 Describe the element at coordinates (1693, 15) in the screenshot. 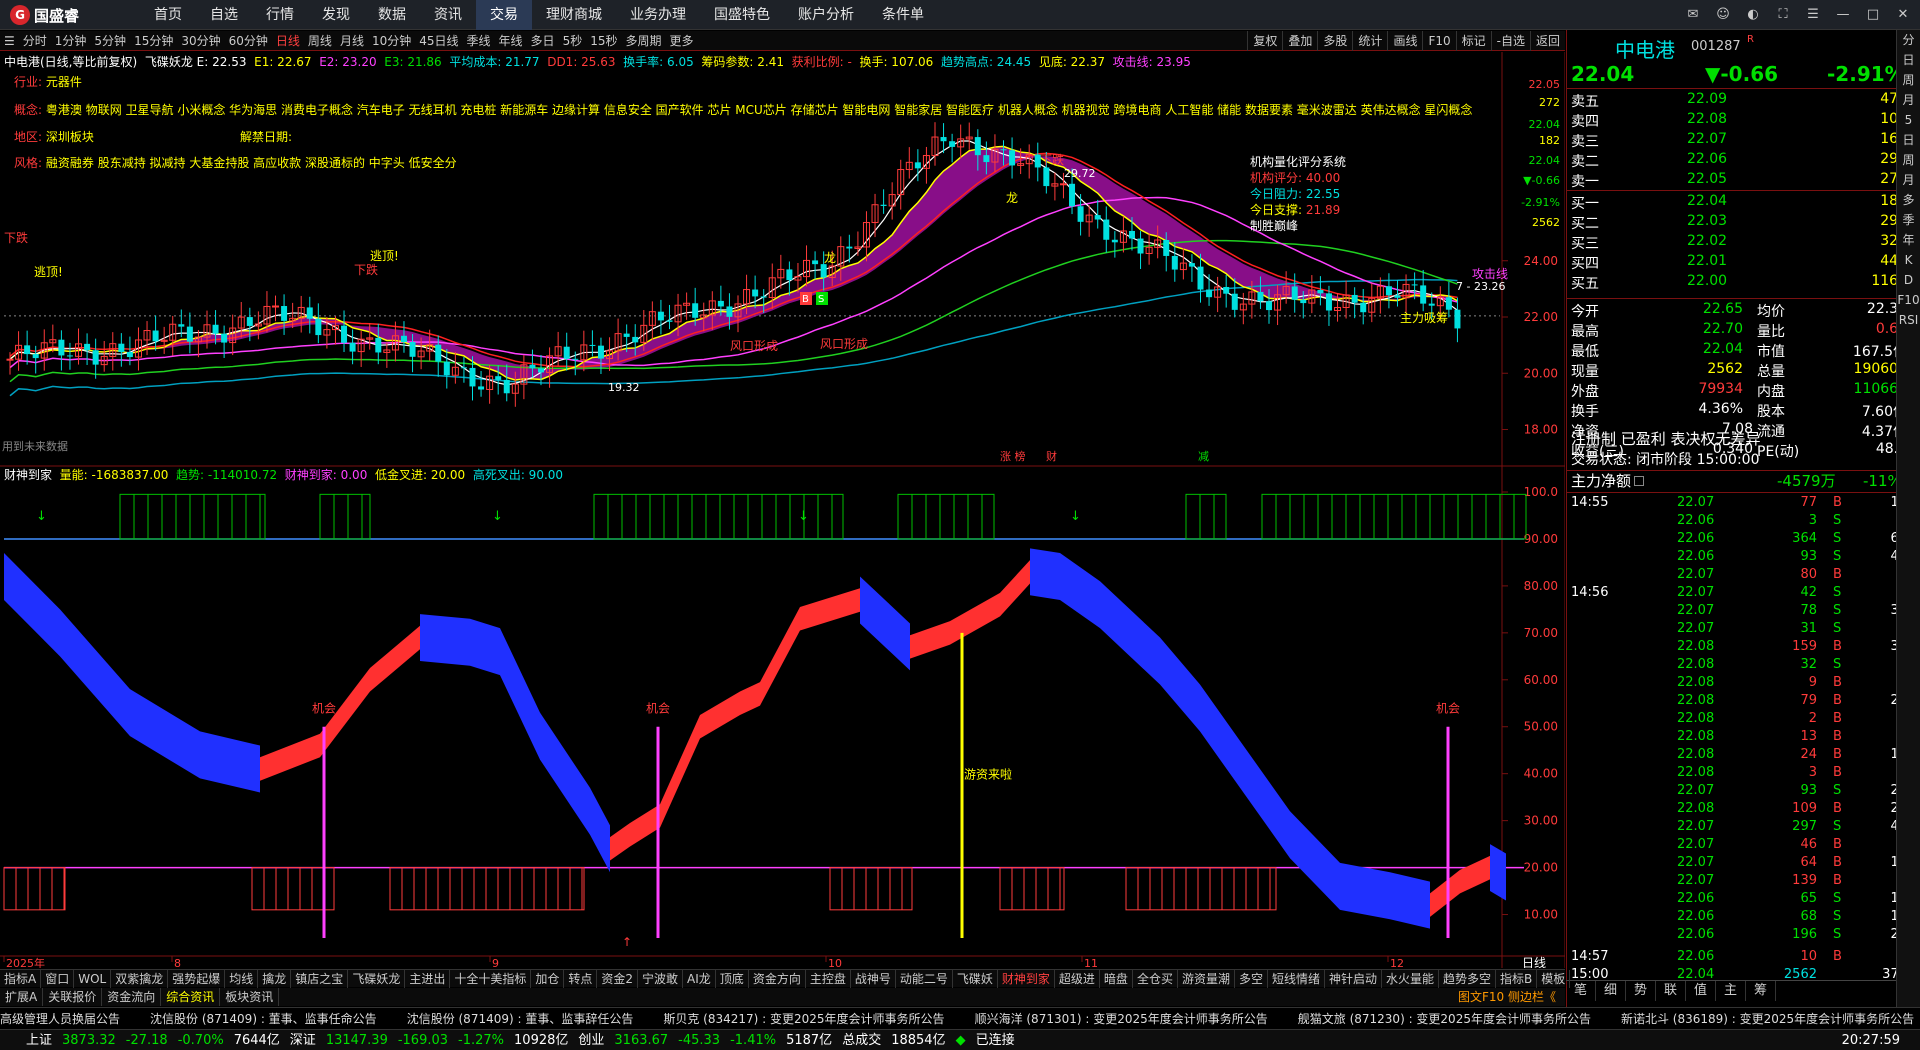

I see `message-icon: ✉` at that location.